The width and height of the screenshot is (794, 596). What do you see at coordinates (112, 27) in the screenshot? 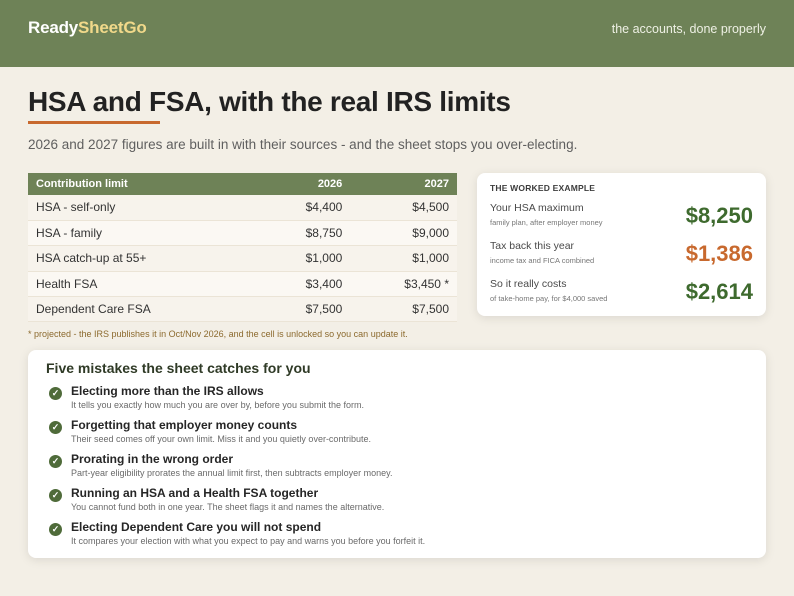
I see `brand-name-part2: SheetGo` at bounding box center [112, 27].